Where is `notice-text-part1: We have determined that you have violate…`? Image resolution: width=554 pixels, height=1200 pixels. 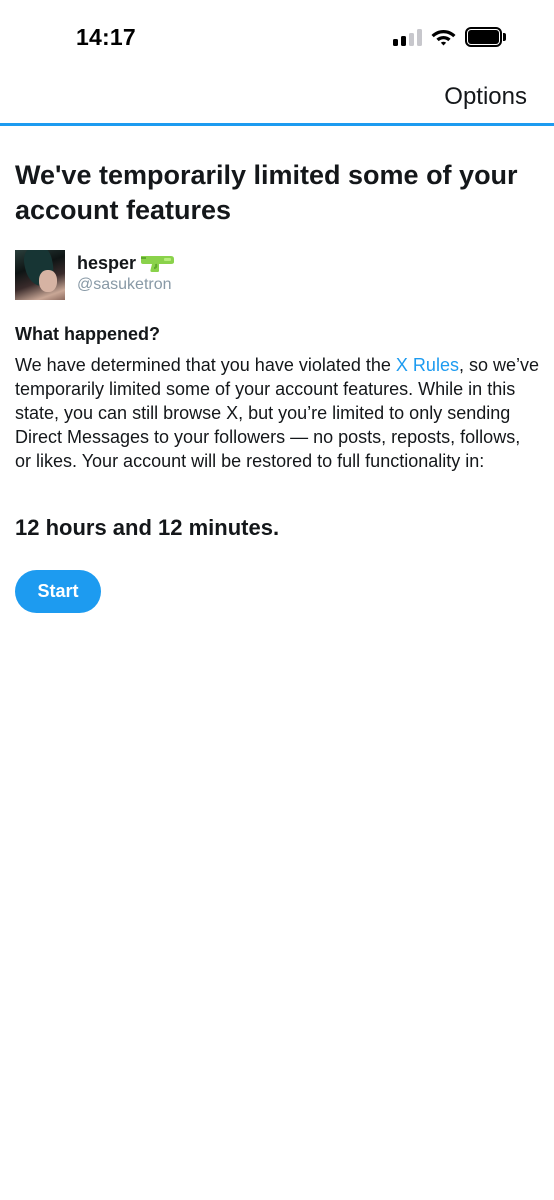 notice-text-part1: We have determined that you have violate… is located at coordinates (205, 365).